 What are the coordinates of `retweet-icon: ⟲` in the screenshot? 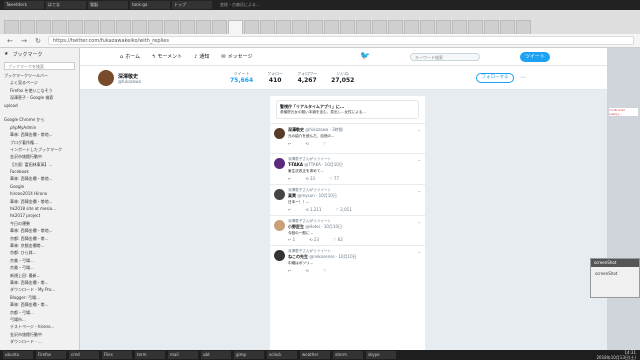 It's located at (306, 270).